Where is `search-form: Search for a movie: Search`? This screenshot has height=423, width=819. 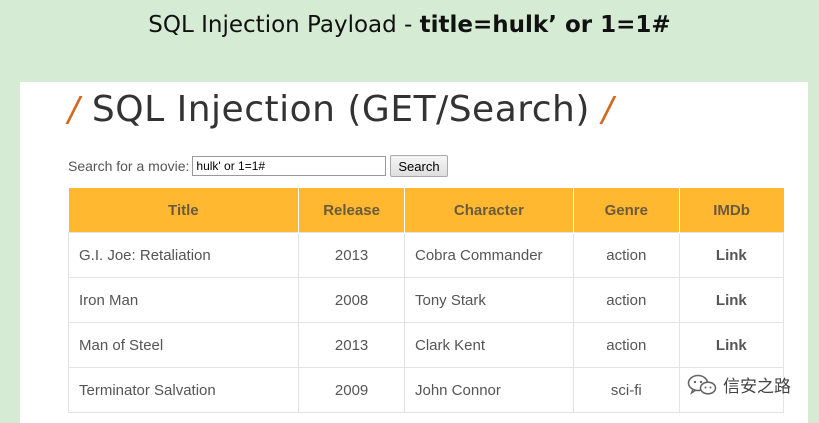 search-form: Search for a movie: Search is located at coordinates (258, 166).